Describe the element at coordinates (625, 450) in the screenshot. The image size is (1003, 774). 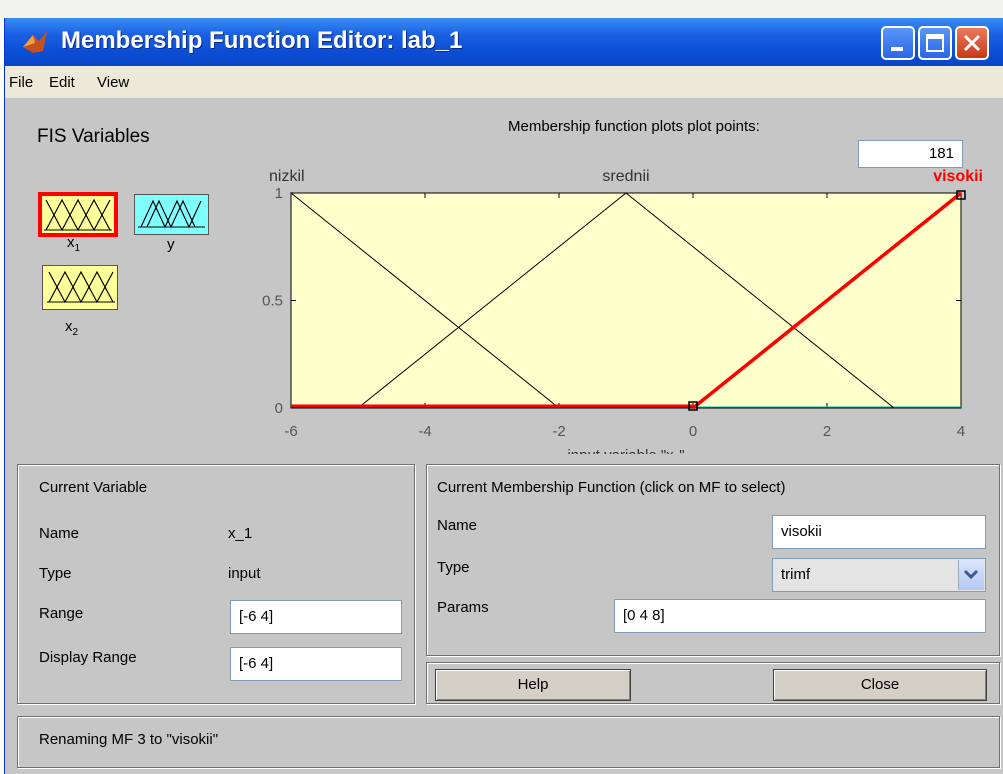
I see `x-axis-label: input variable "x1"` at that location.